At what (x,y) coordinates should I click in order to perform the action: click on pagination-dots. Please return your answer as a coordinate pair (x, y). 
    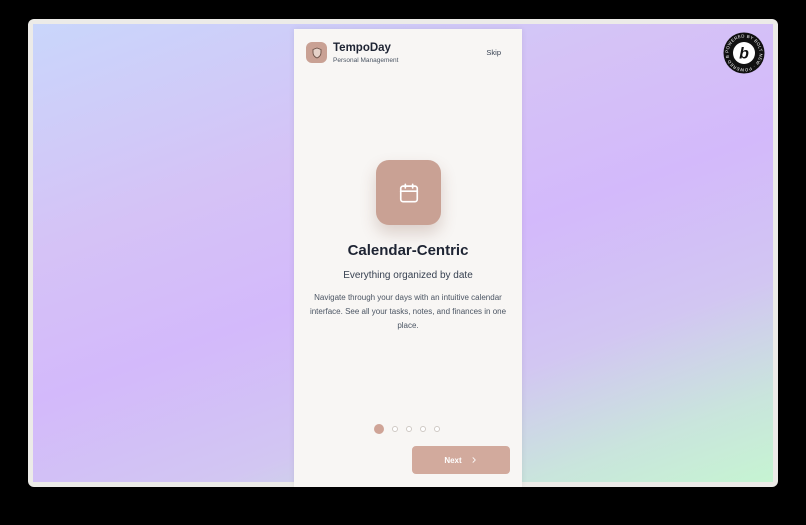
    Looking at the image, I should click on (411, 429).